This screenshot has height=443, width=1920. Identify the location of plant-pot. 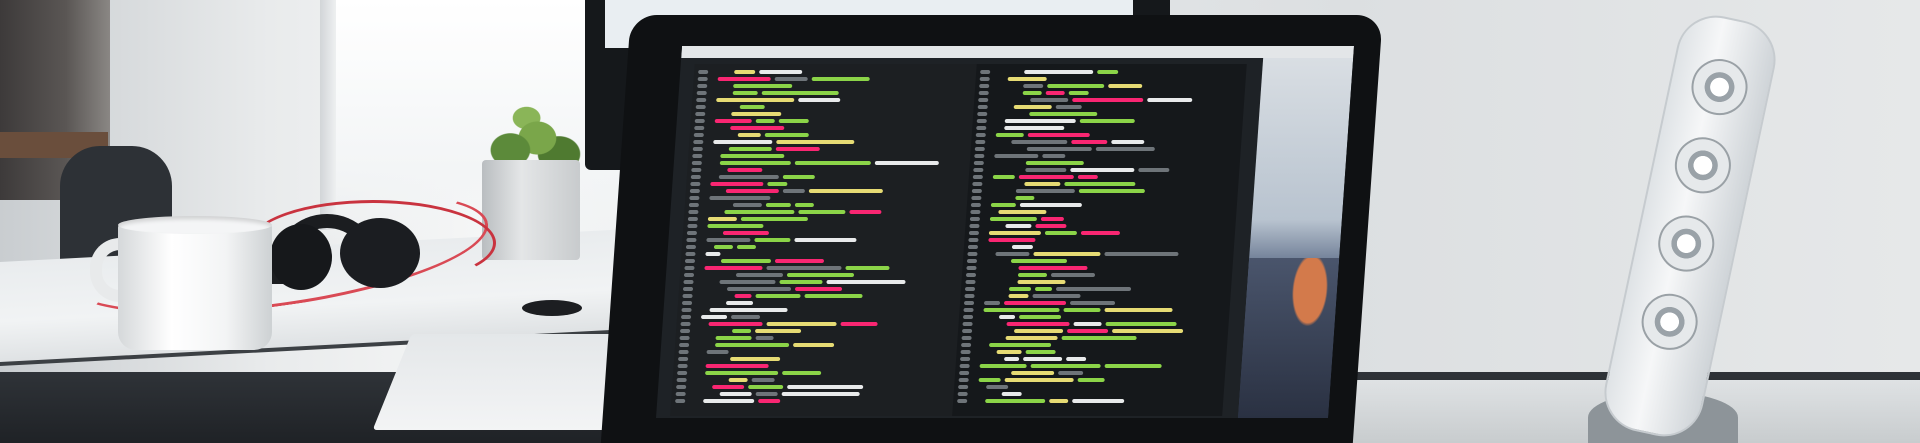
(531, 210).